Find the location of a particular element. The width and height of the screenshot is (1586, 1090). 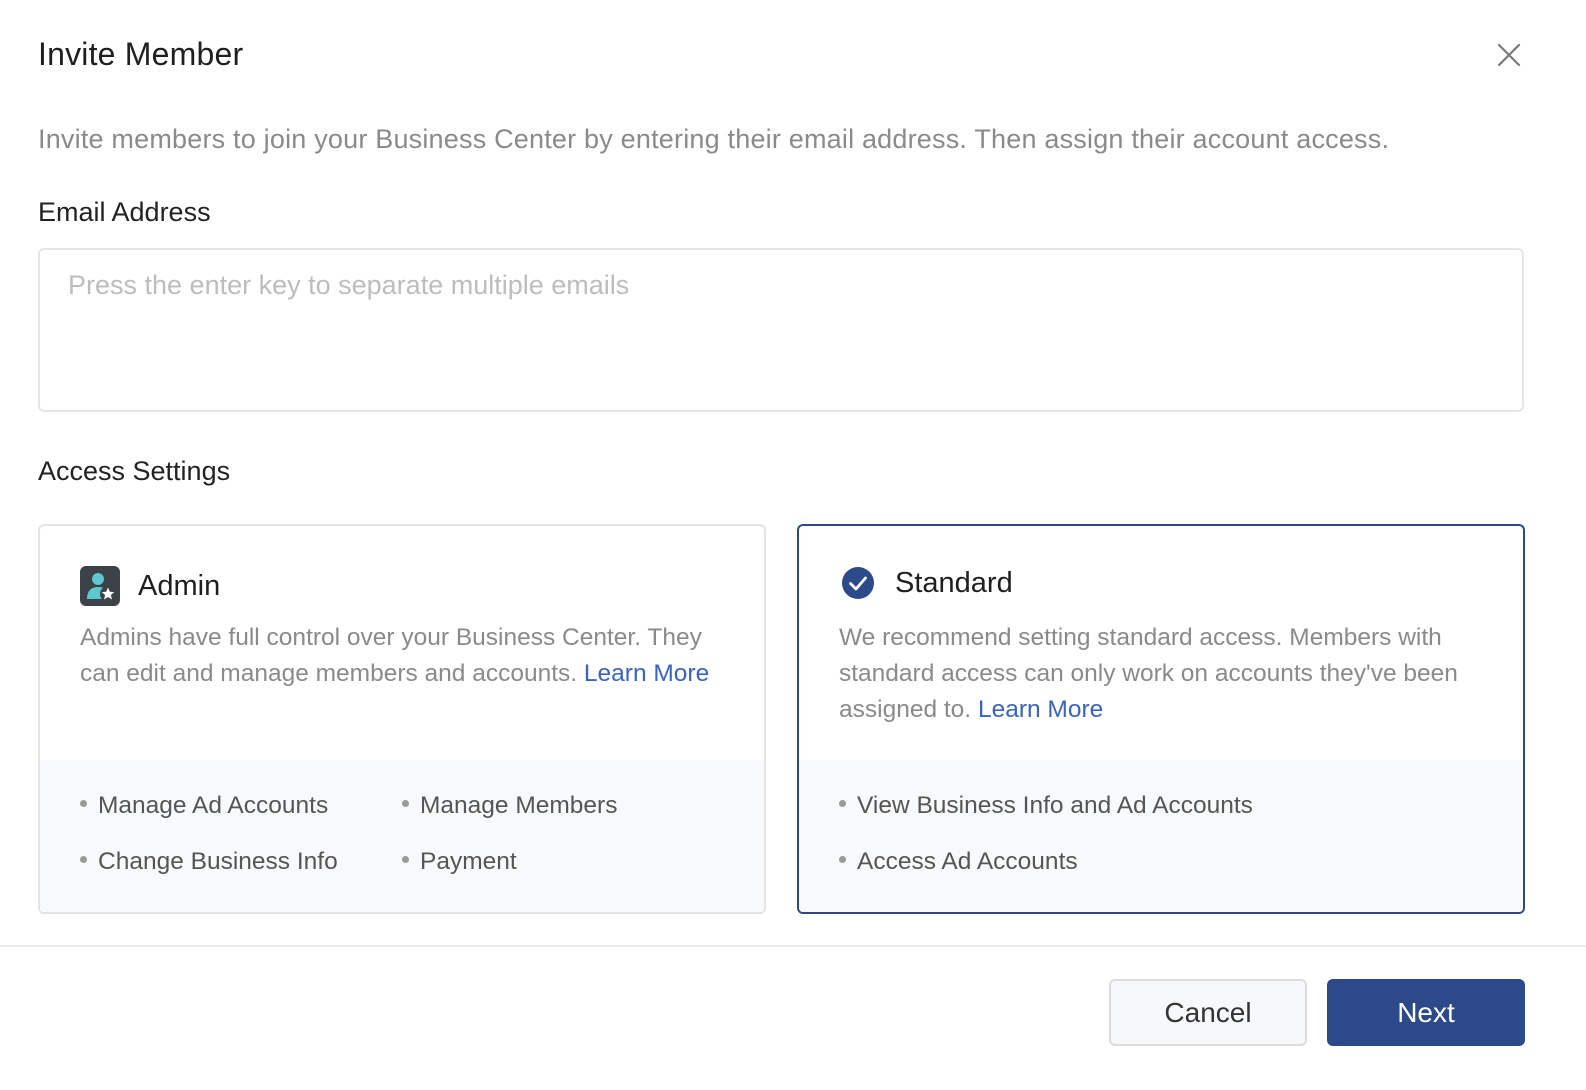

permission-item: Change Business Info is located at coordinates (209, 862).